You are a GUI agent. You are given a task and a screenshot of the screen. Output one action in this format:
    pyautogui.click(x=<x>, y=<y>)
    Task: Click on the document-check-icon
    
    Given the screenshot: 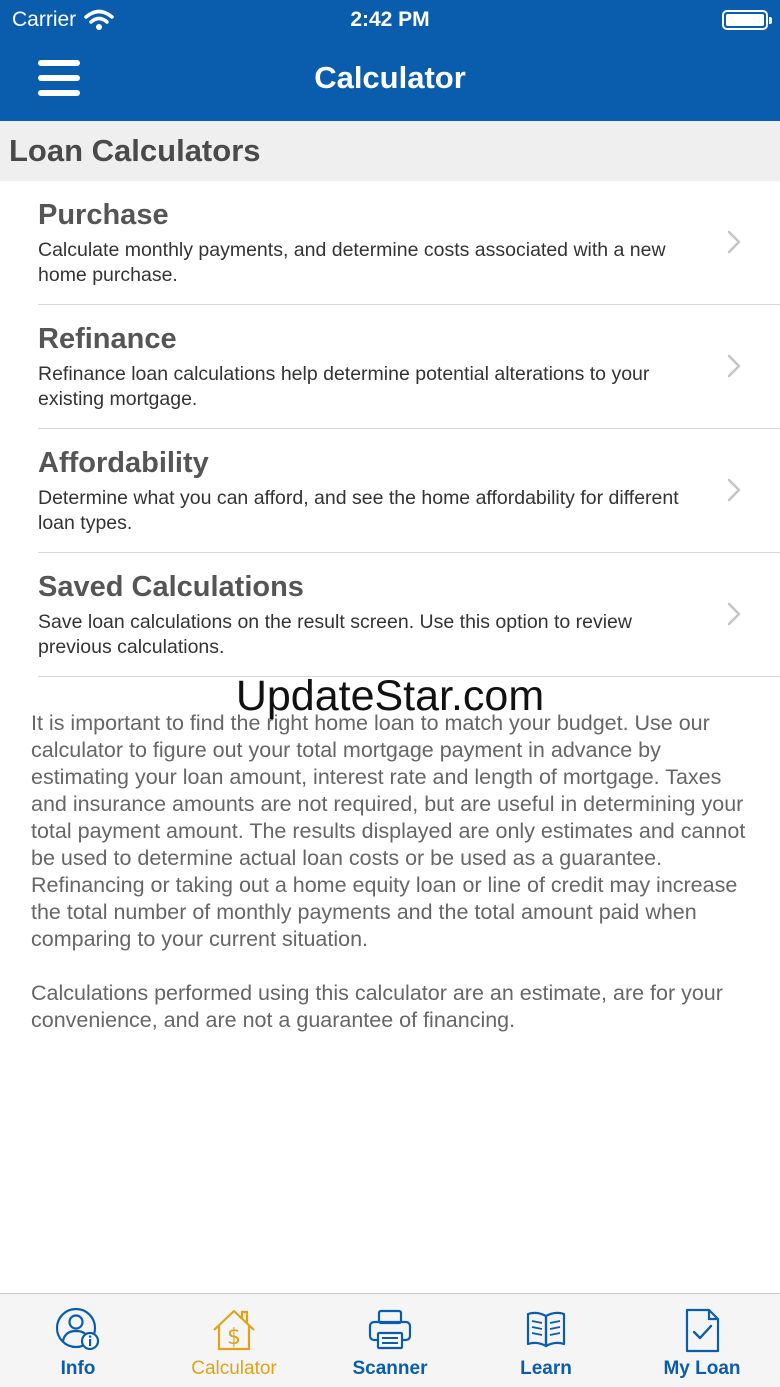 What is the action you would take?
    pyautogui.click(x=702, y=1330)
    